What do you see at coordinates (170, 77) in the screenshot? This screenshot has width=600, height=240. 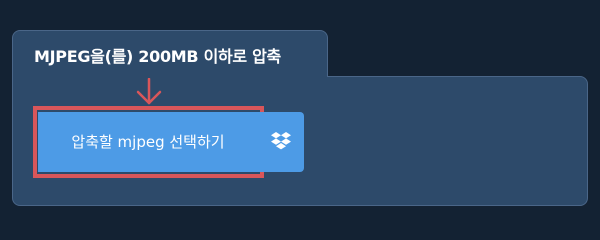 I see `tab-panel-joint` at bounding box center [170, 77].